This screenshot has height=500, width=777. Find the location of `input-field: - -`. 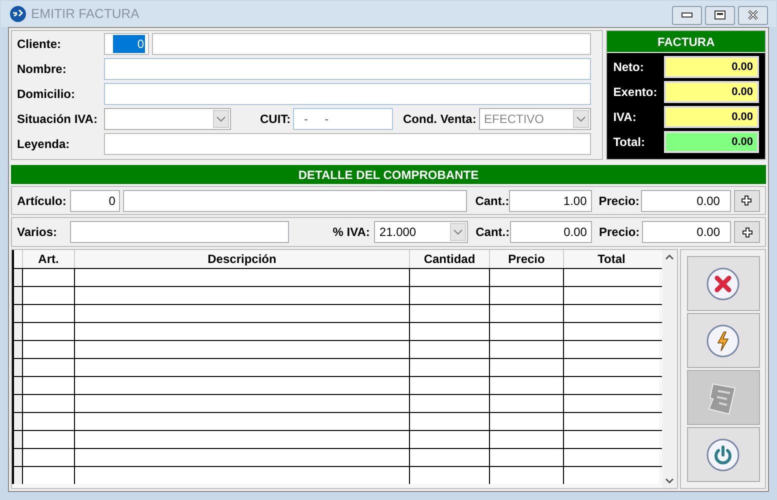

input-field: - - is located at coordinates (343, 119).